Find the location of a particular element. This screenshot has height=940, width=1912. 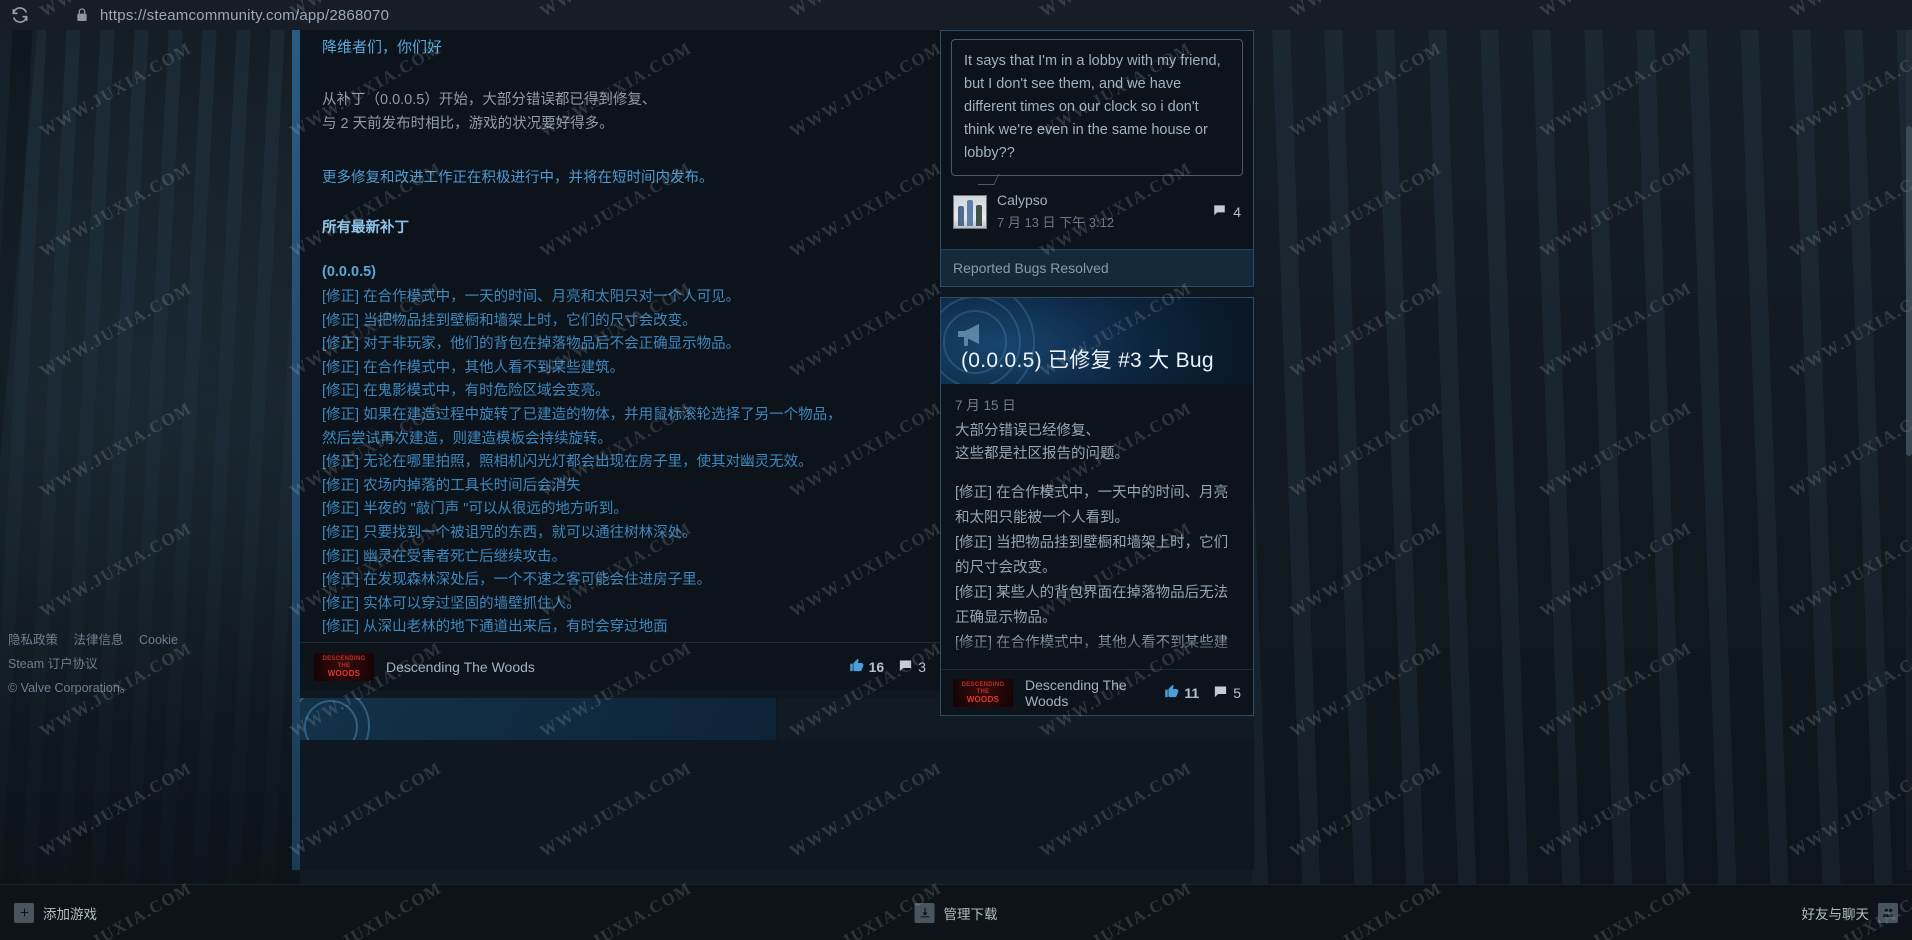

avatar is located at coordinates (970, 211).